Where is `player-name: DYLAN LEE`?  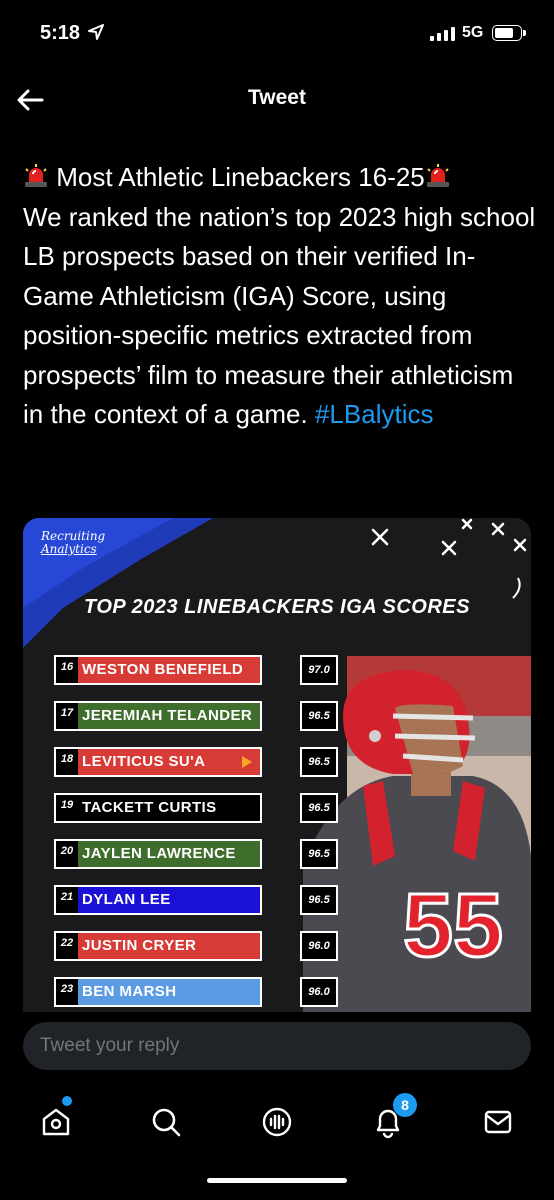
player-name: DYLAN LEE is located at coordinates (126, 899).